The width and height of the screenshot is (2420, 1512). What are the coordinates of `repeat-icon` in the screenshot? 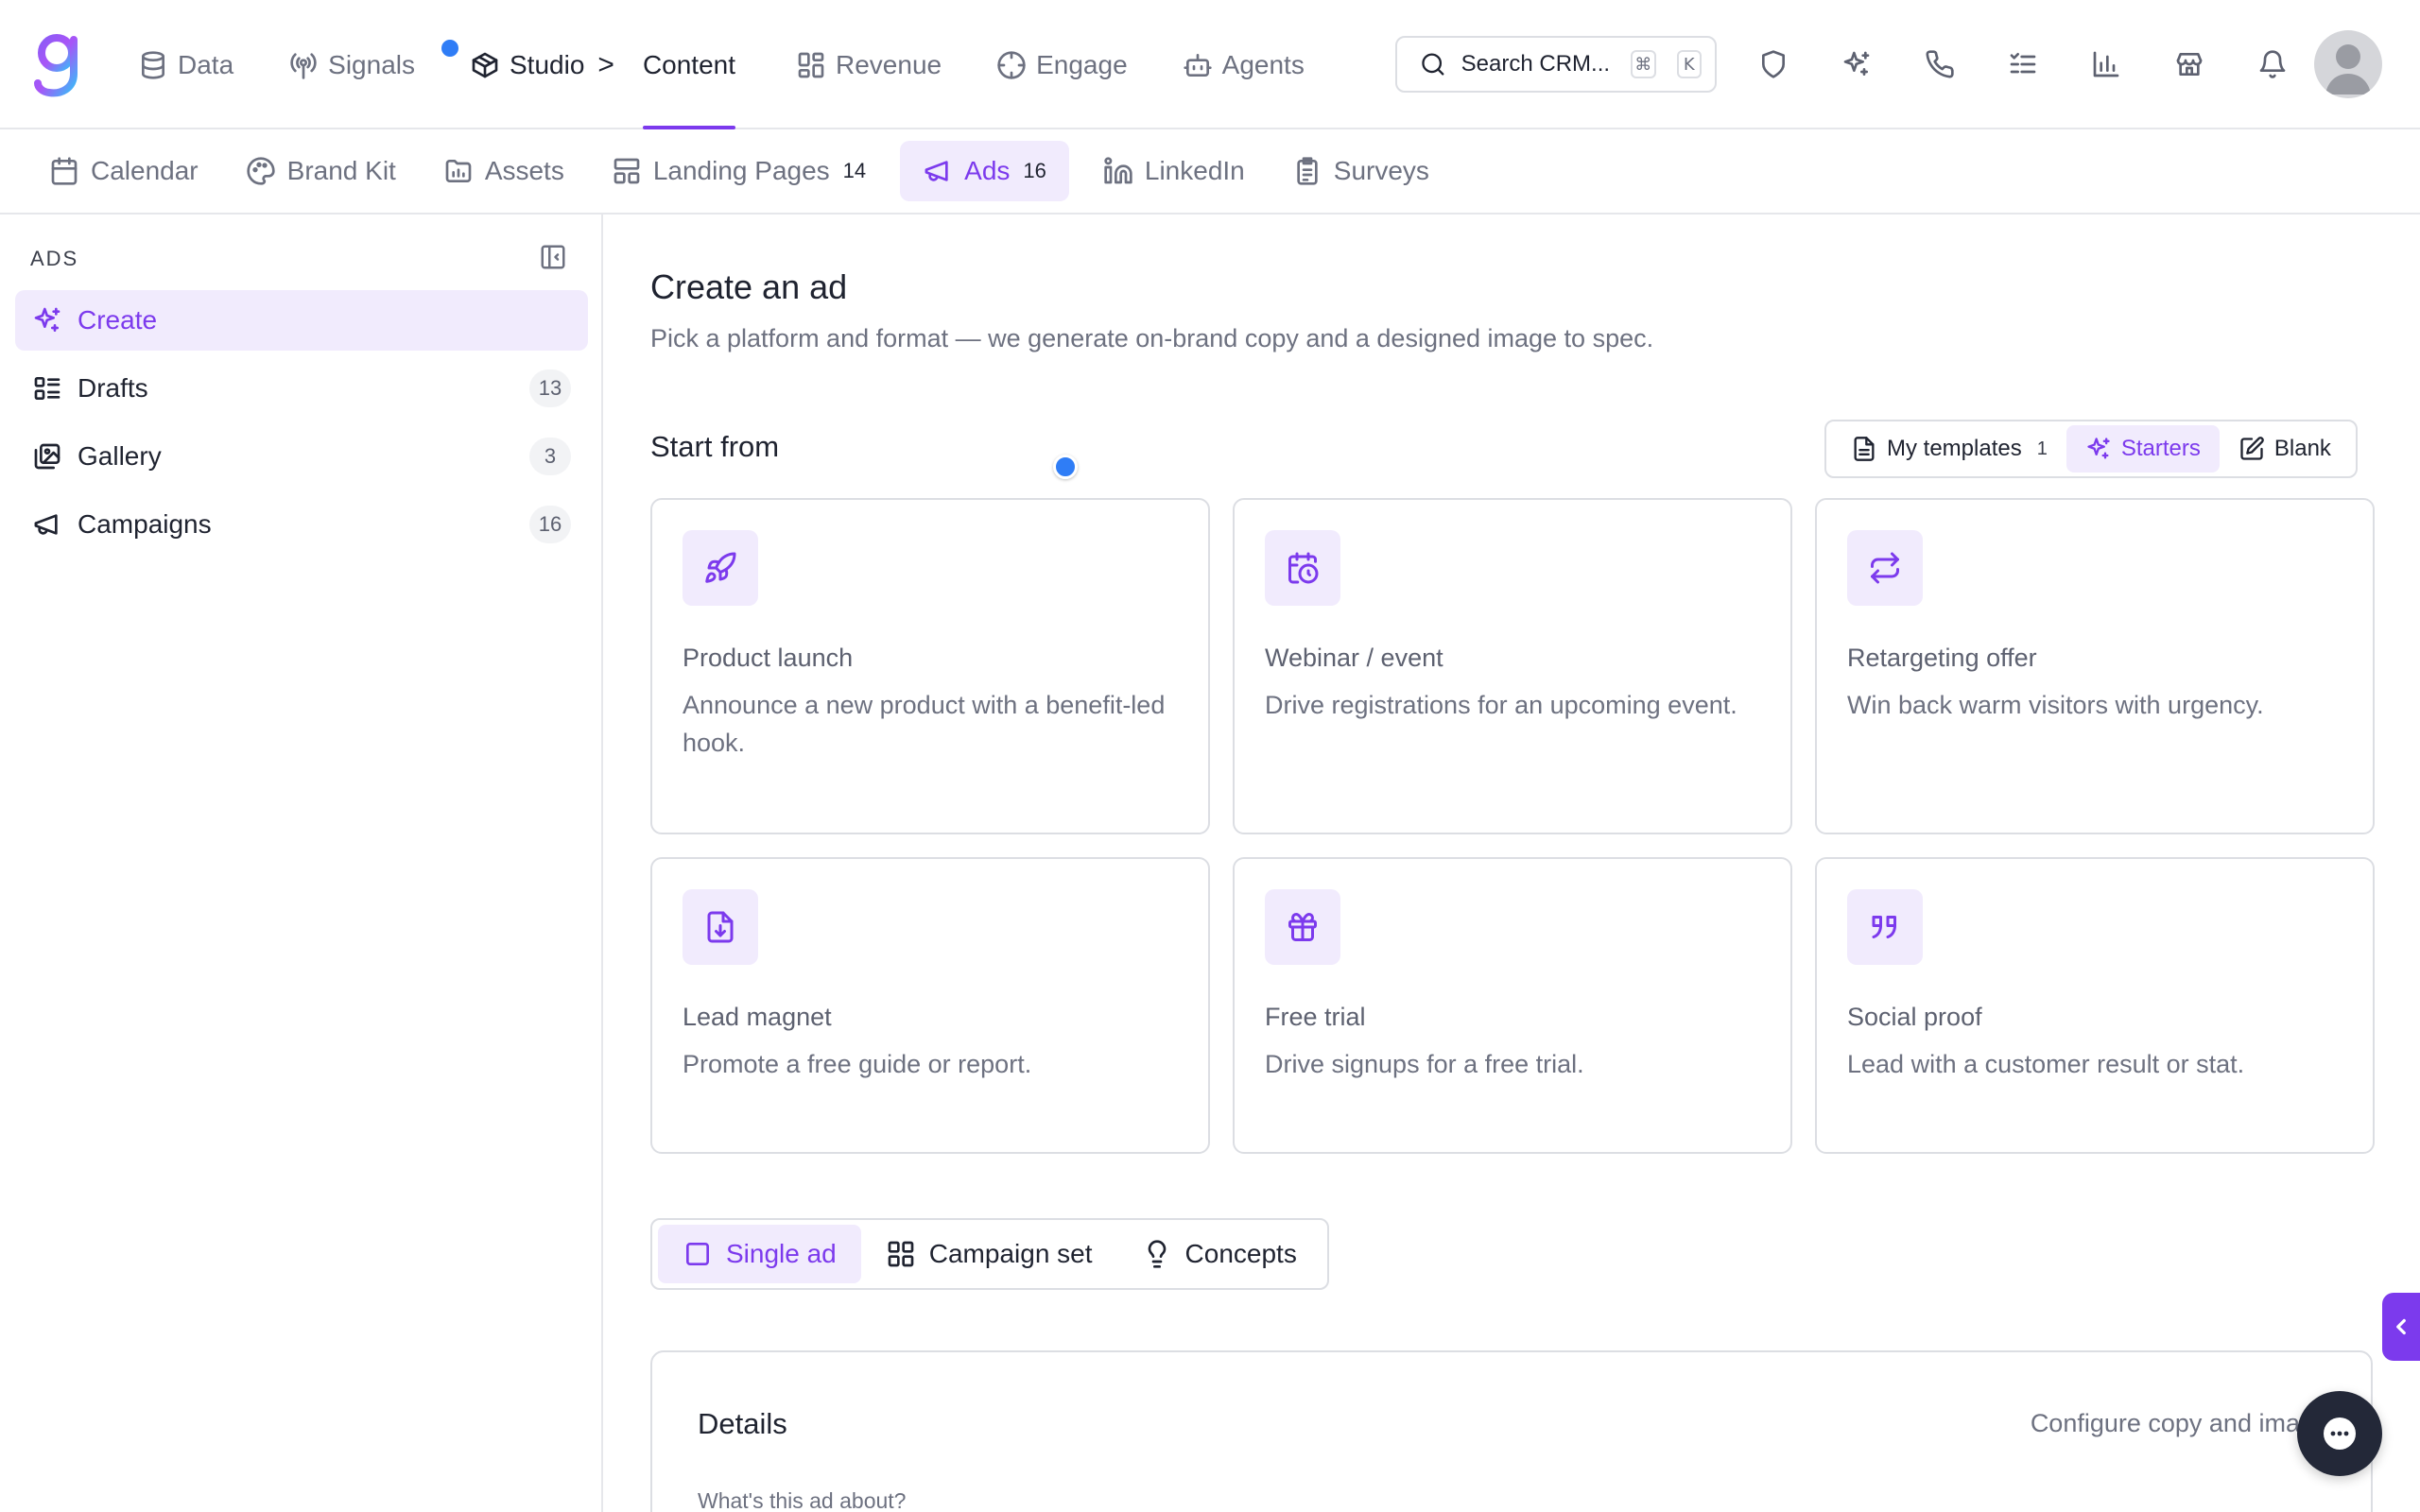 It's located at (1885, 568).